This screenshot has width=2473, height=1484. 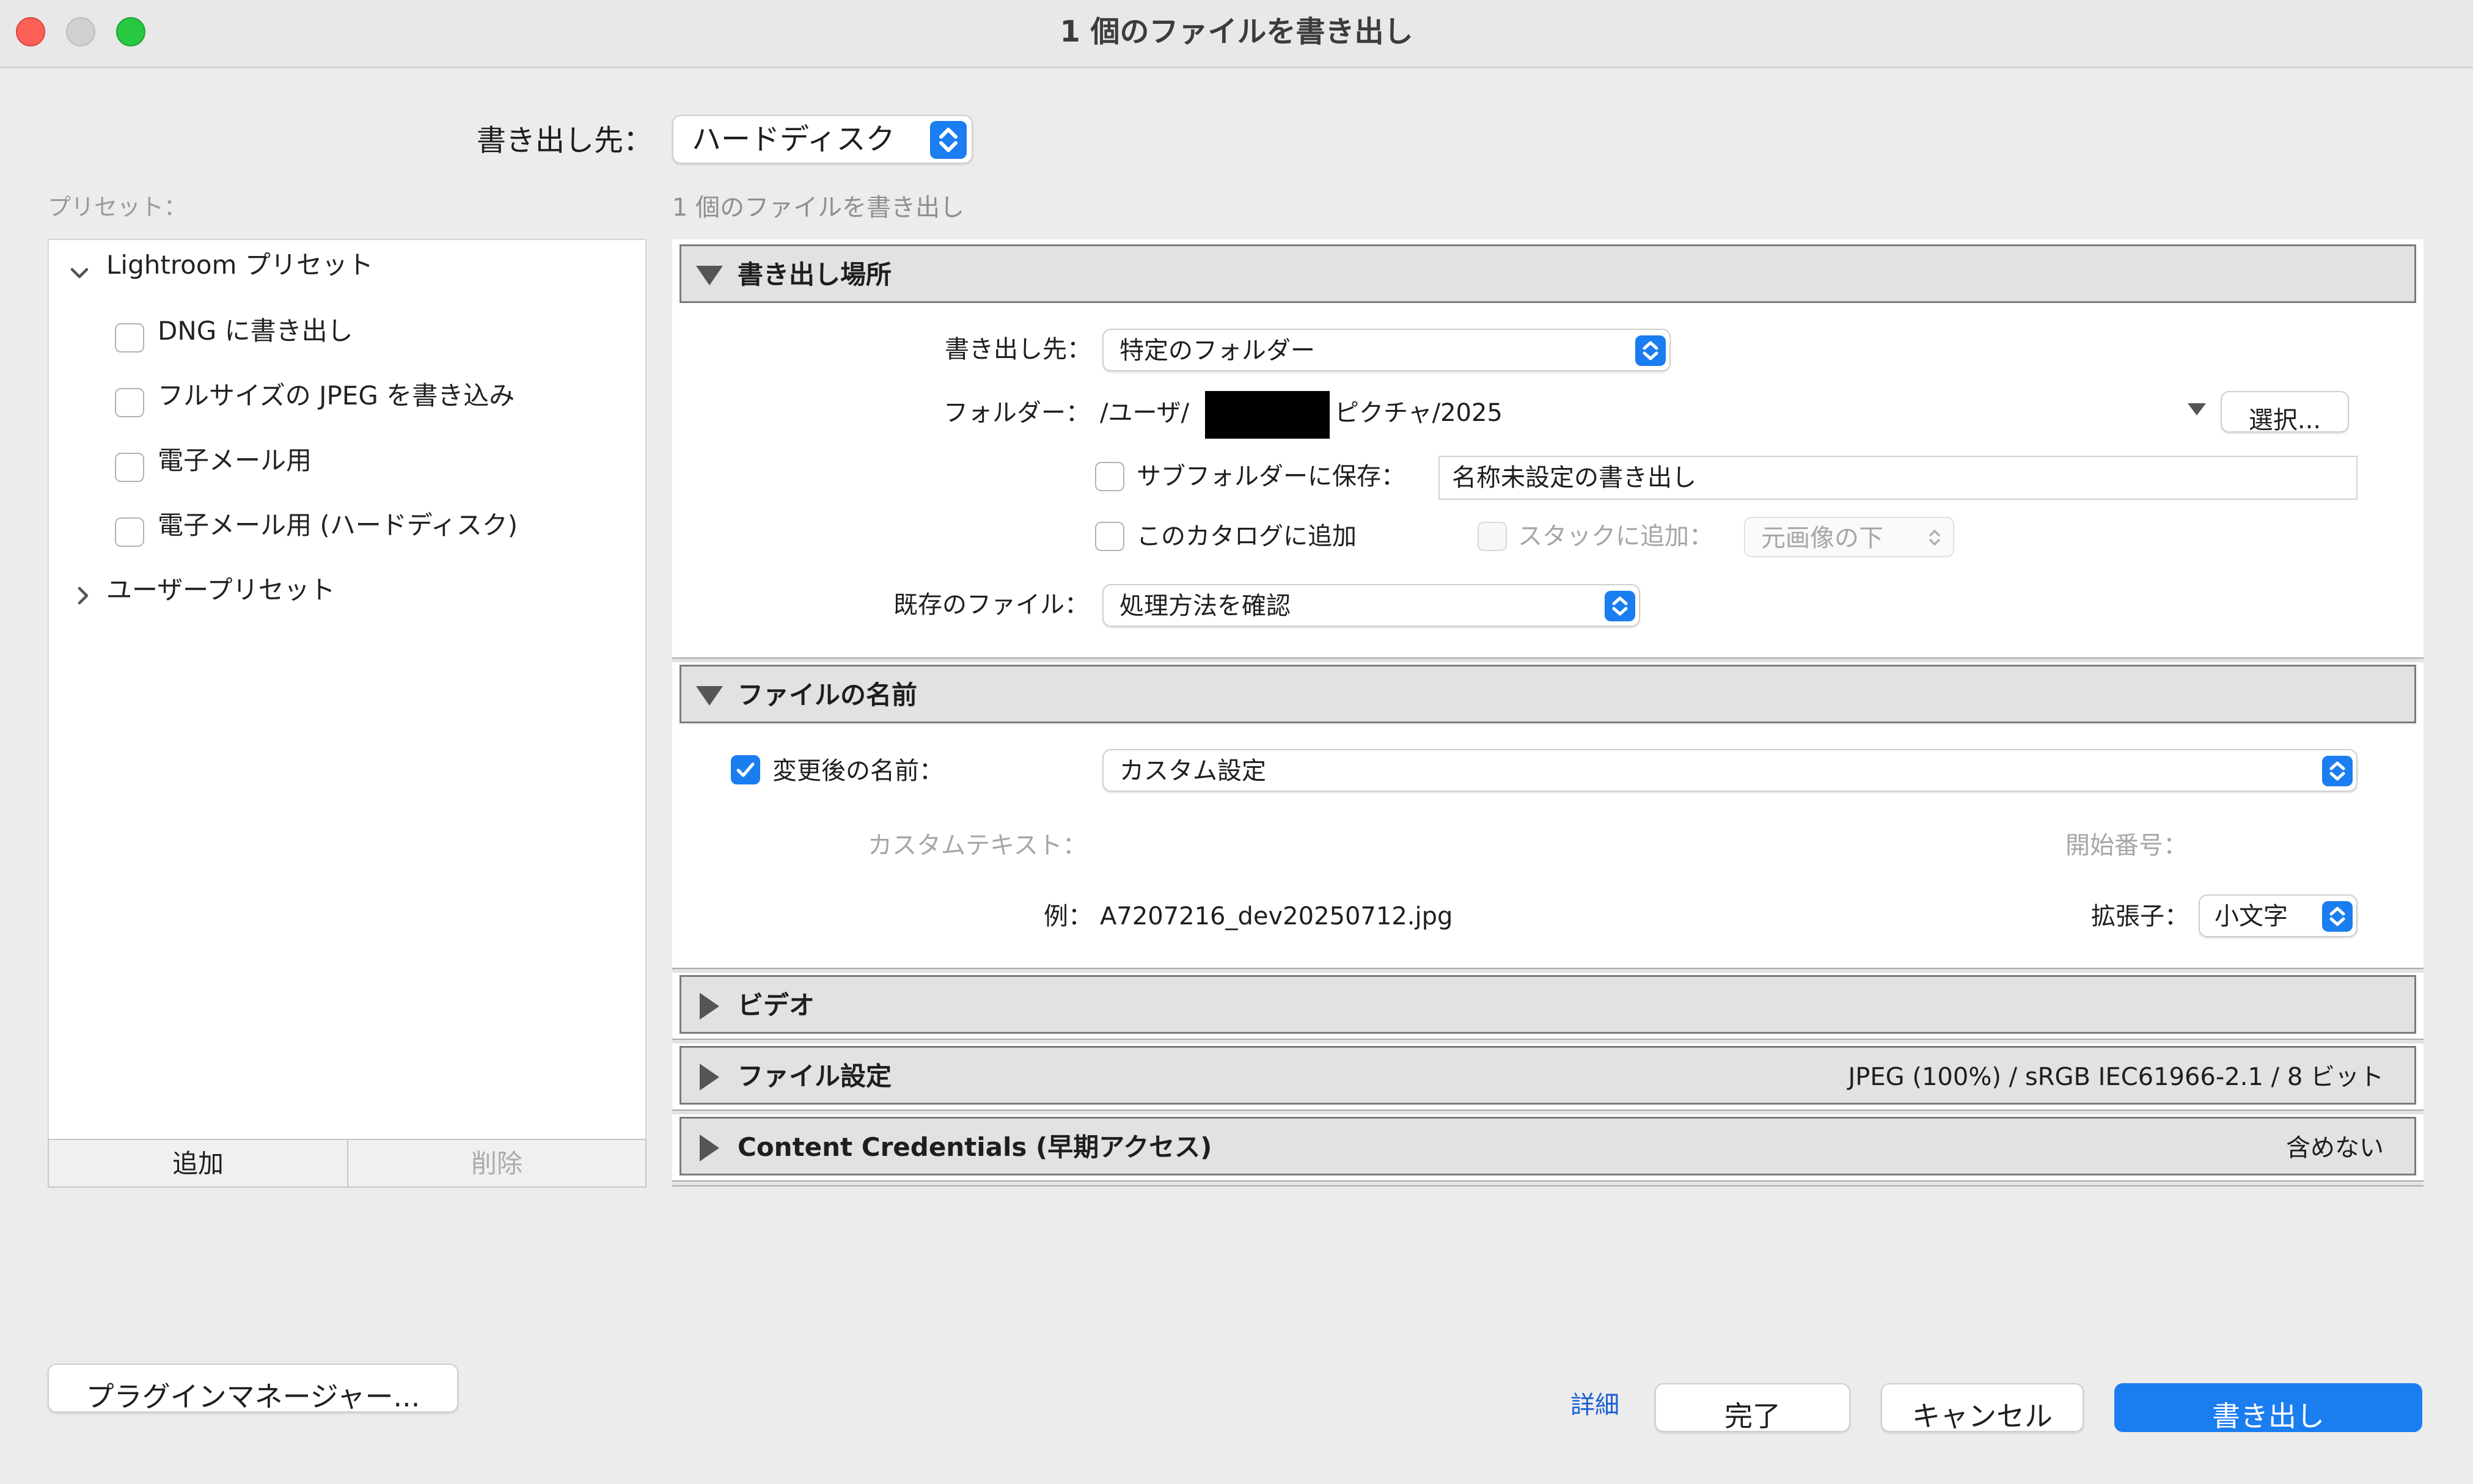 I want to click on file-settings-summary: JPEG (100%) / sRGB IEC61966-2.1 / 8 ビット, so click(x=2116, y=1077).